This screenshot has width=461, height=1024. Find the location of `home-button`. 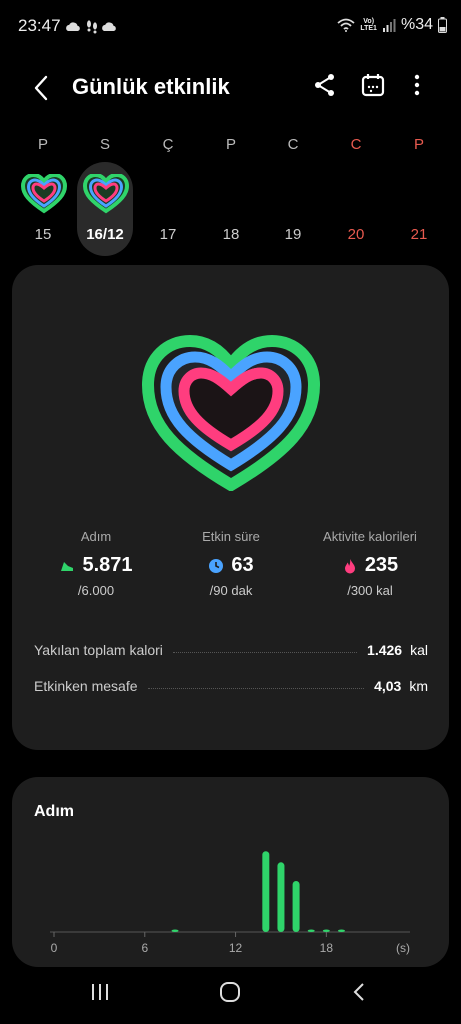

home-button is located at coordinates (230, 996).